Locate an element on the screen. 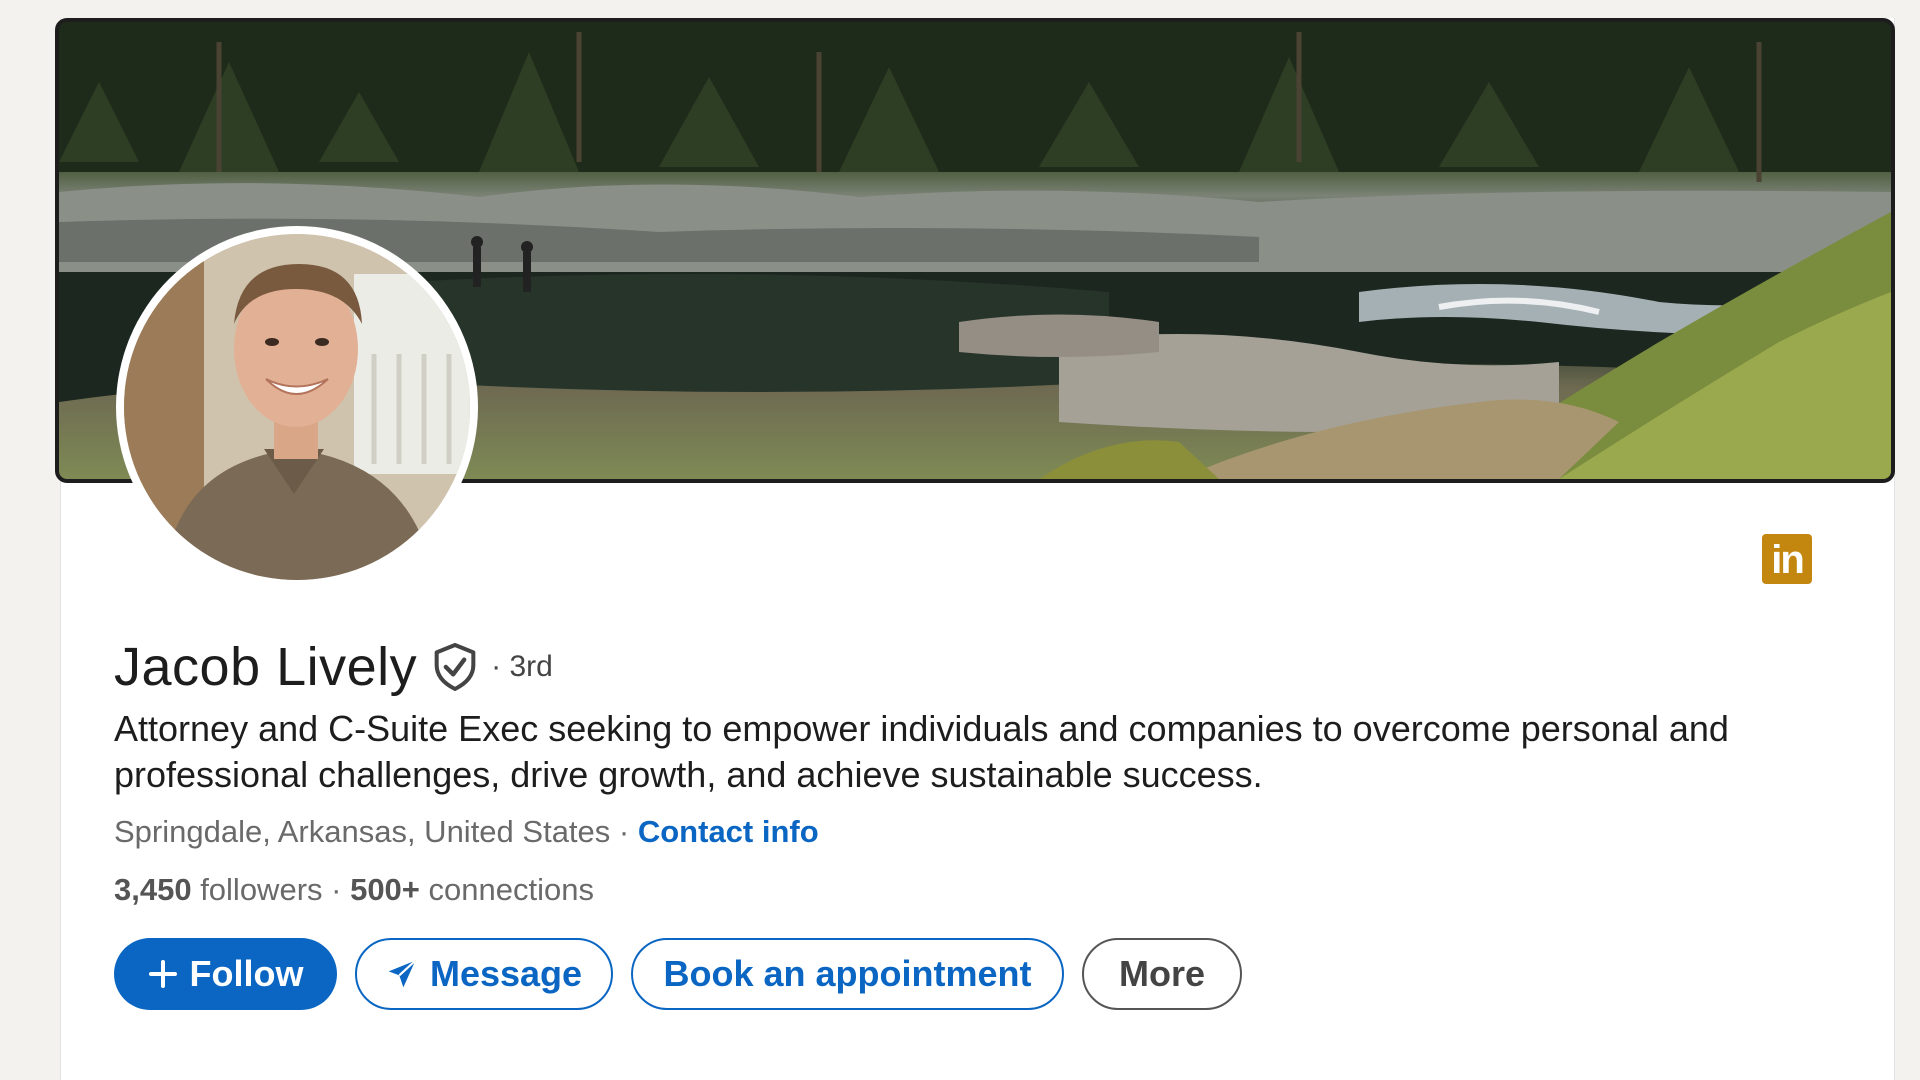 This screenshot has width=1920, height=1080. profile-name-row: Jacob Lively · 3rd is located at coordinates (333, 667).